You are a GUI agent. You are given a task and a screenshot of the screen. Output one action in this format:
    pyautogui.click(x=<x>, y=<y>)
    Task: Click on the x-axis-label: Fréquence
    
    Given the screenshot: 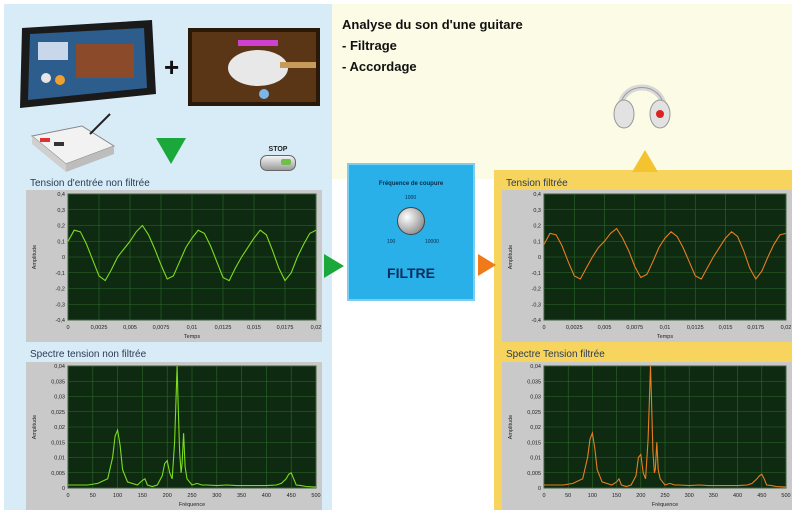 What is the action you would take?
    pyautogui.click(x=192, y=505)
    